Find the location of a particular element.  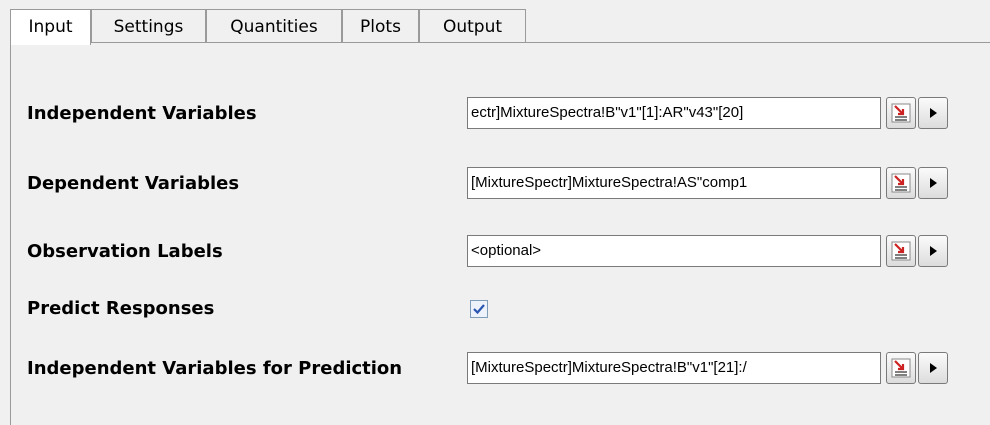

checkmark-icon is located at coordinates (479, 309).